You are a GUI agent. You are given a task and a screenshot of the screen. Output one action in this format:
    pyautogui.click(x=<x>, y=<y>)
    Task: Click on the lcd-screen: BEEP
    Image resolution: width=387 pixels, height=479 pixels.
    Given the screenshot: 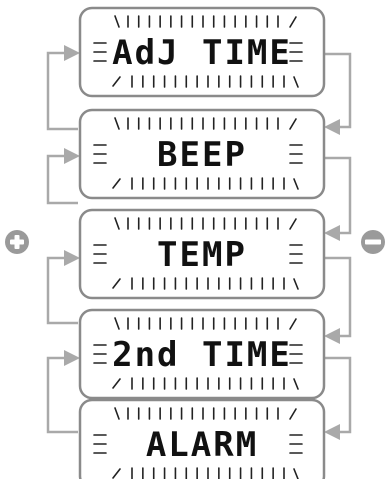 What is the action you would take?
    pyautogui.click(x=202, y=154)
    